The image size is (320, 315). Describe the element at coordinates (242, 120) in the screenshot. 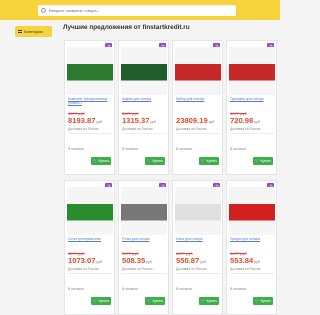

I see `price-value: 720.98` at that location.